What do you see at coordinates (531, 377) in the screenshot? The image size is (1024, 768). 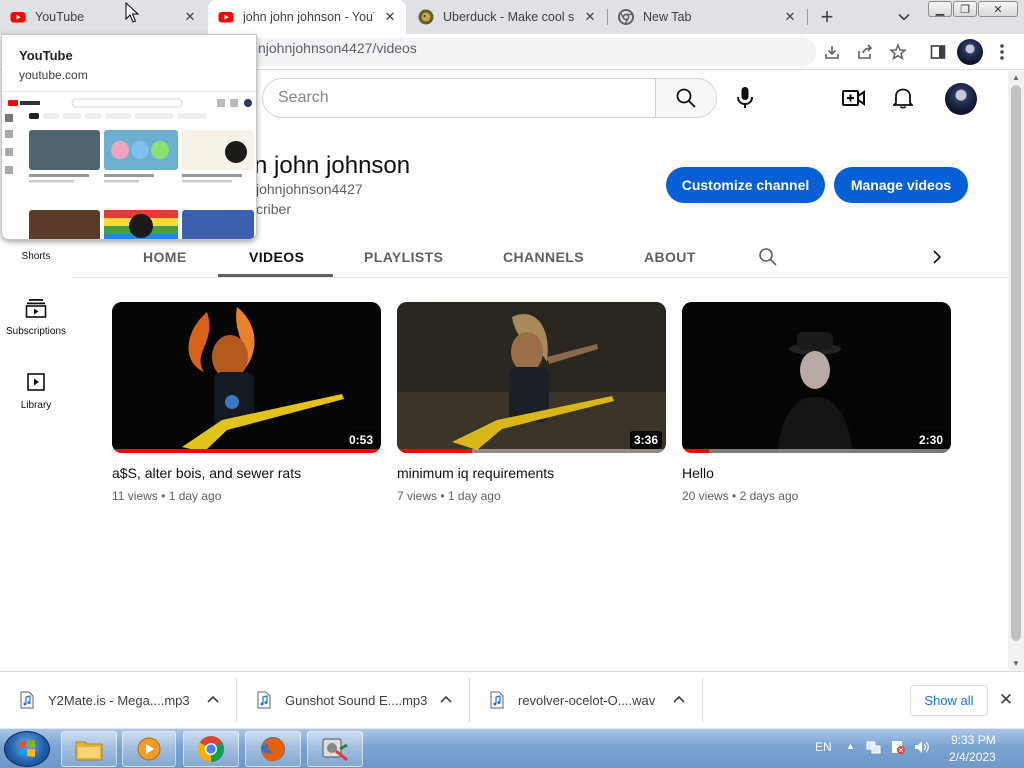 I see `video-thumbnail: 3:36` at bounding box center [531, 377].